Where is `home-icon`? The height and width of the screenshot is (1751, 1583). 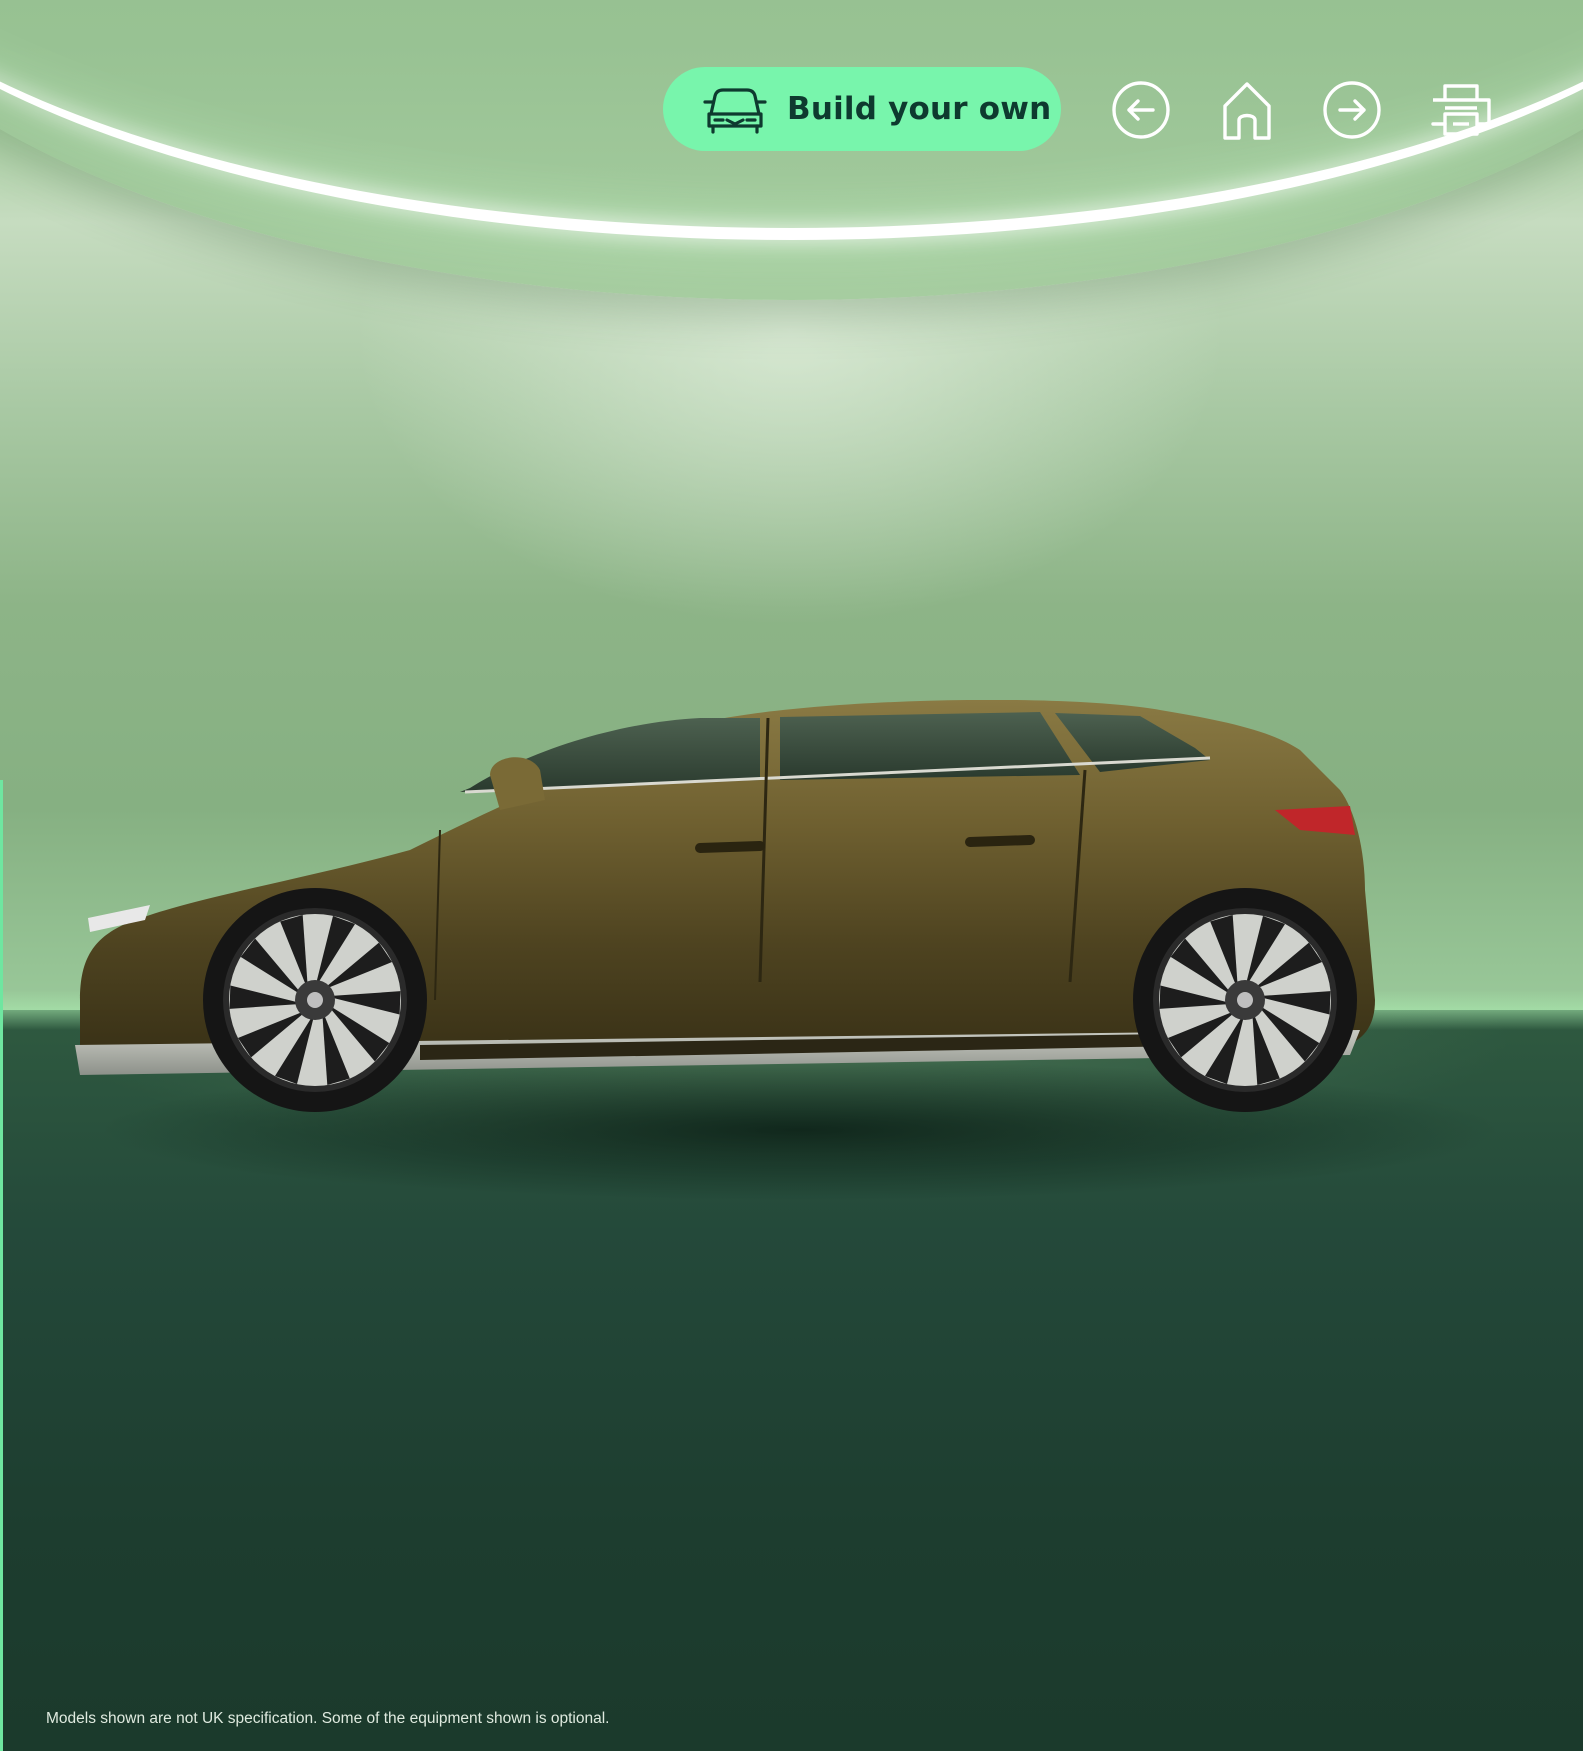
home-icon is located at coordinates (1247, 111).